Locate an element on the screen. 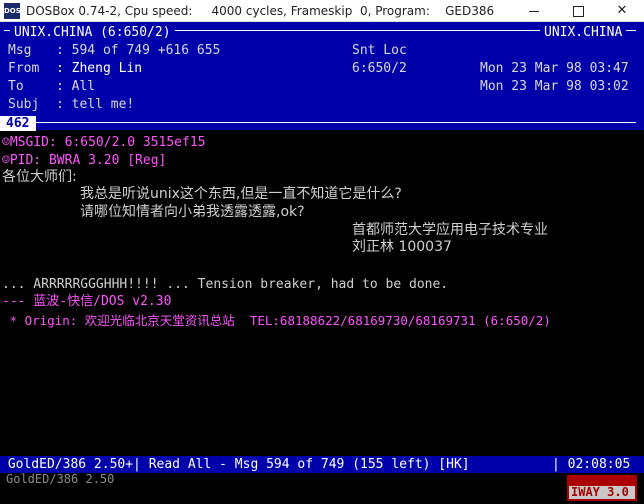 Image resolution: width=644 pixels, height=504 pixels. header-bottom-rule is located at coordinates (336, 122).